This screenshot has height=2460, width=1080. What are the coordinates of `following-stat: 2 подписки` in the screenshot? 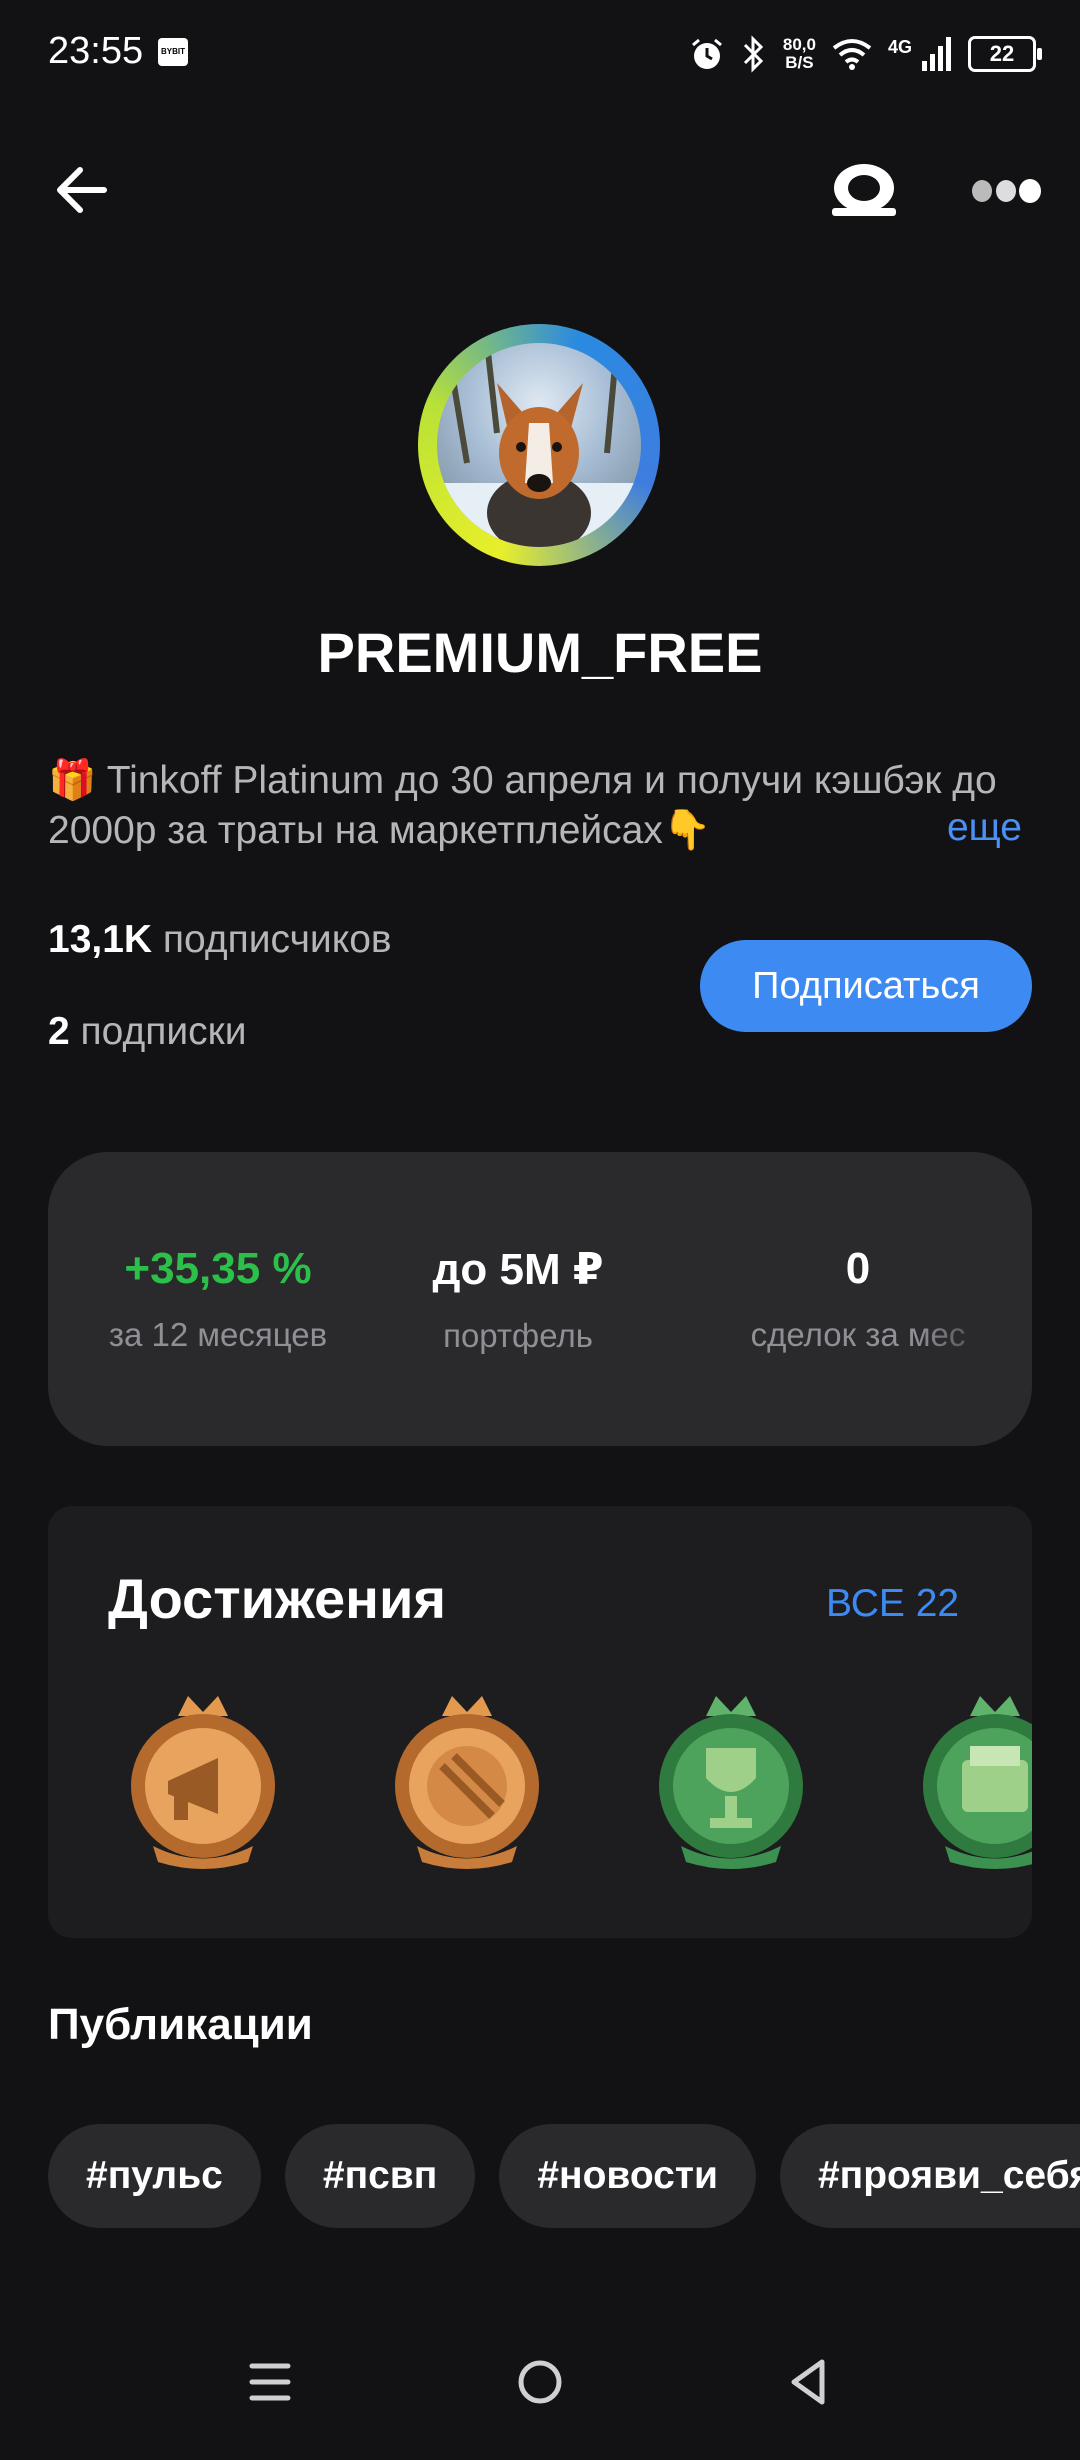 It's located at (147, 1032).